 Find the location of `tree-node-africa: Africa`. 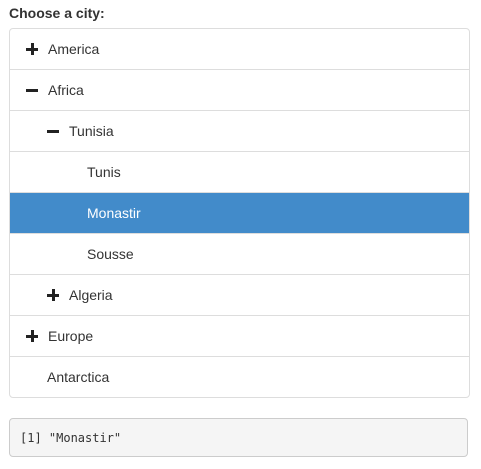

tree-node-africa: Africa is located at coordinates (239, 89).